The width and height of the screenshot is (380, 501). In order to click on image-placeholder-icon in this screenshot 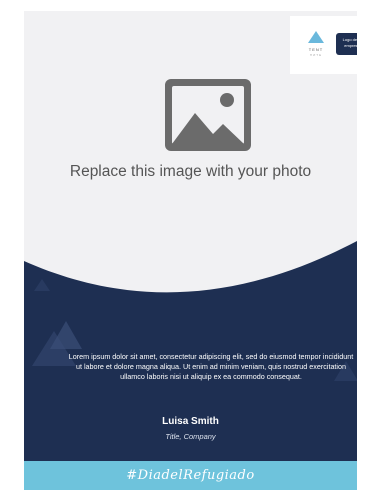, I will do `click(208, 115)`.